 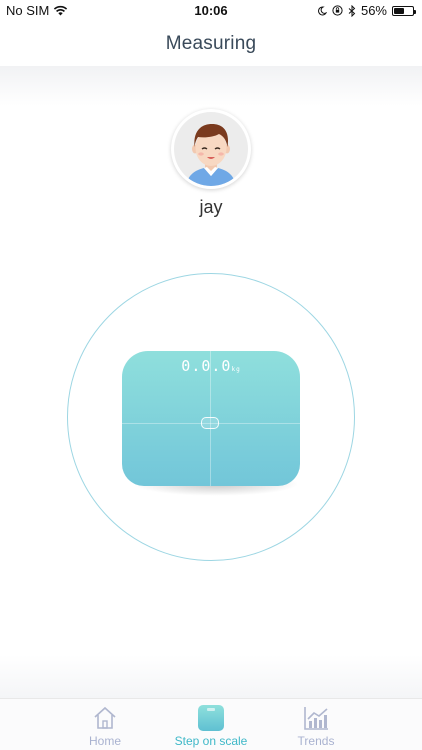 I want to click on user-name: jay, so click(x=211, y=207).